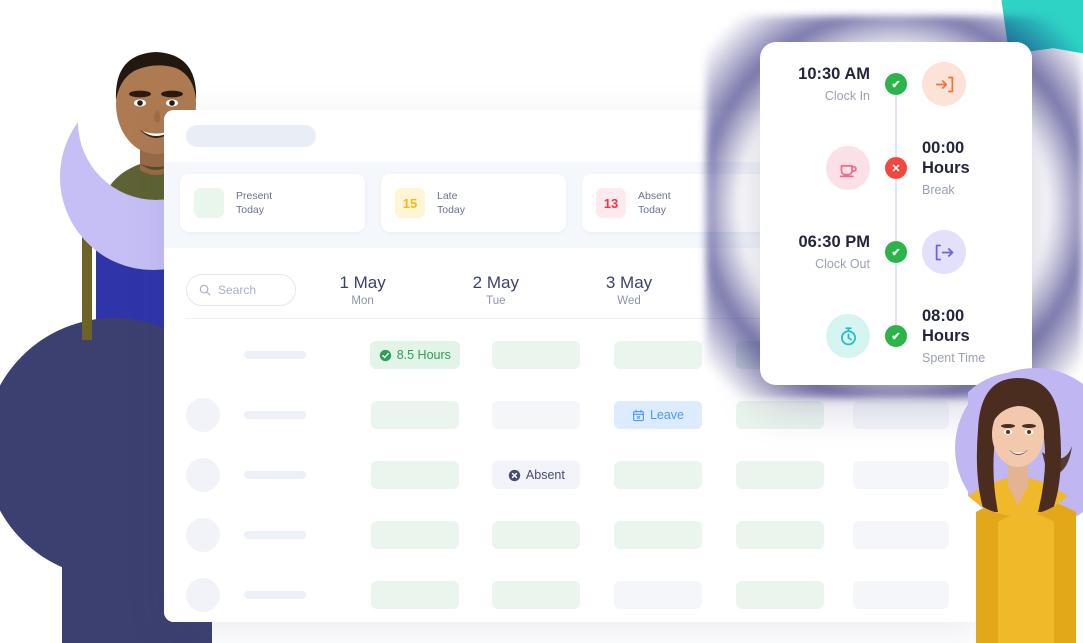  Describe the element at coordinates (237, 290) in the screenshot. I see `search-label: Search` at that location.